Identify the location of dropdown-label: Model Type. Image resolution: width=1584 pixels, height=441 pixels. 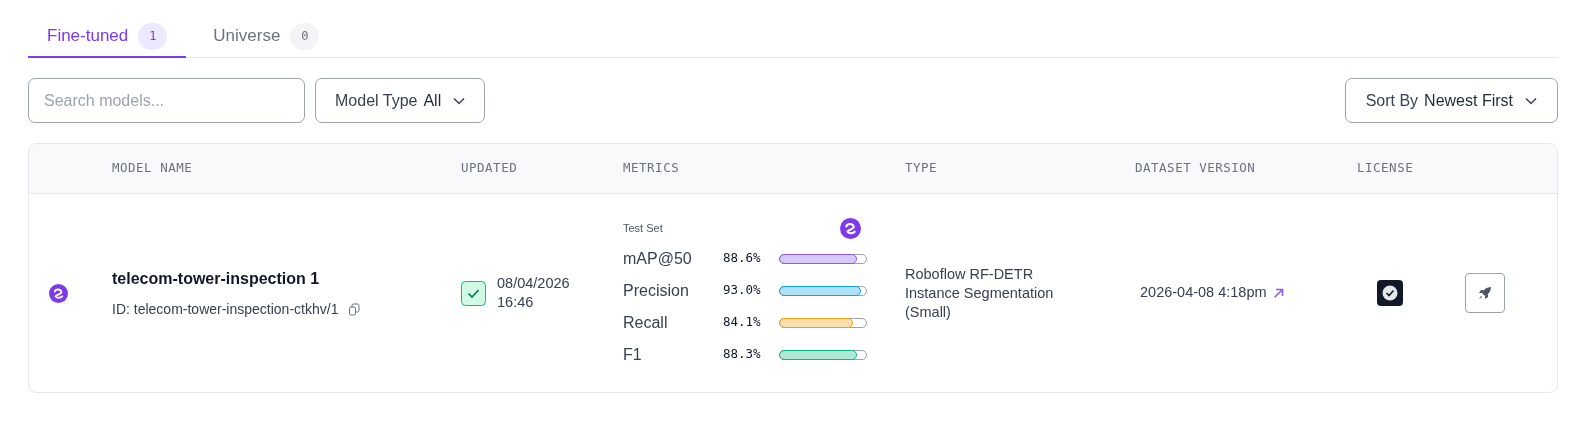
(376, 100).